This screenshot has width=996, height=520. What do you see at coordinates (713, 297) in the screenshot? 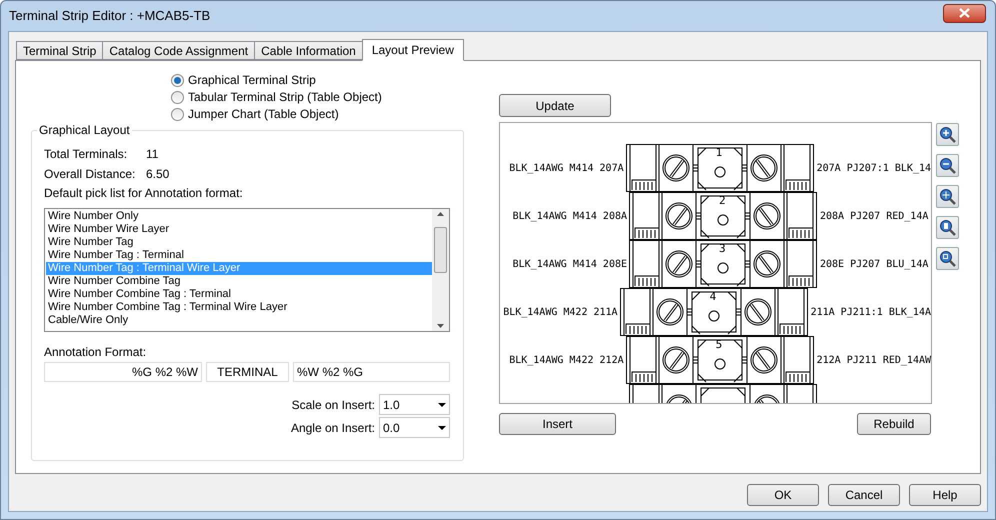
I see `terminal-number: 4` at bounding box center [713, 297].